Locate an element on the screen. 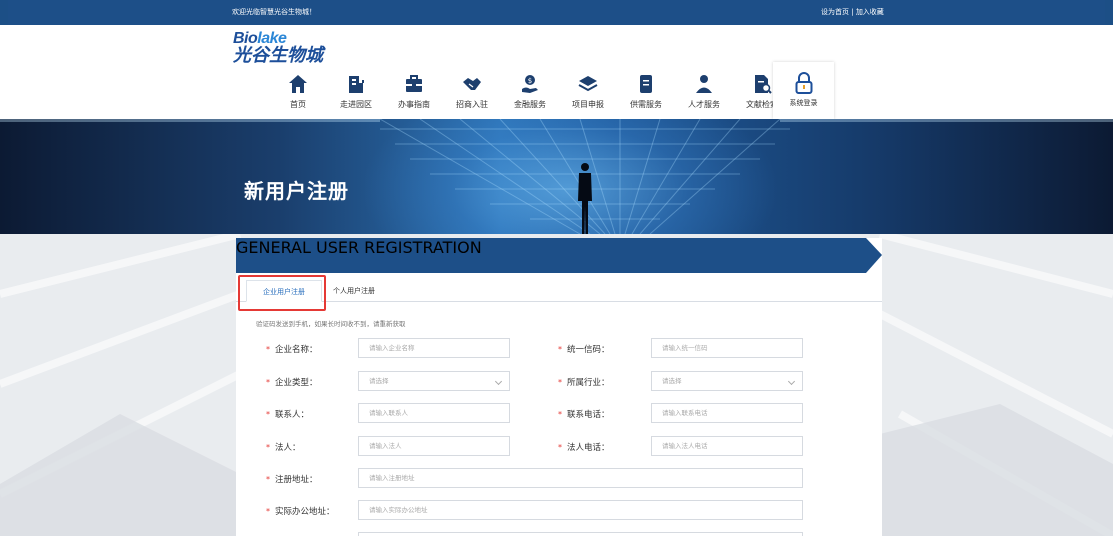  next-field-input is located at coordinates (580, 534).